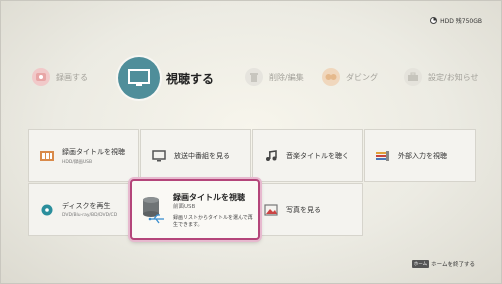 The height and width of the screenshot is (284, 502). Describe the element at coordinates (420, 264) in the screenshot. I see `home-key-badge: ホーム` at that location.